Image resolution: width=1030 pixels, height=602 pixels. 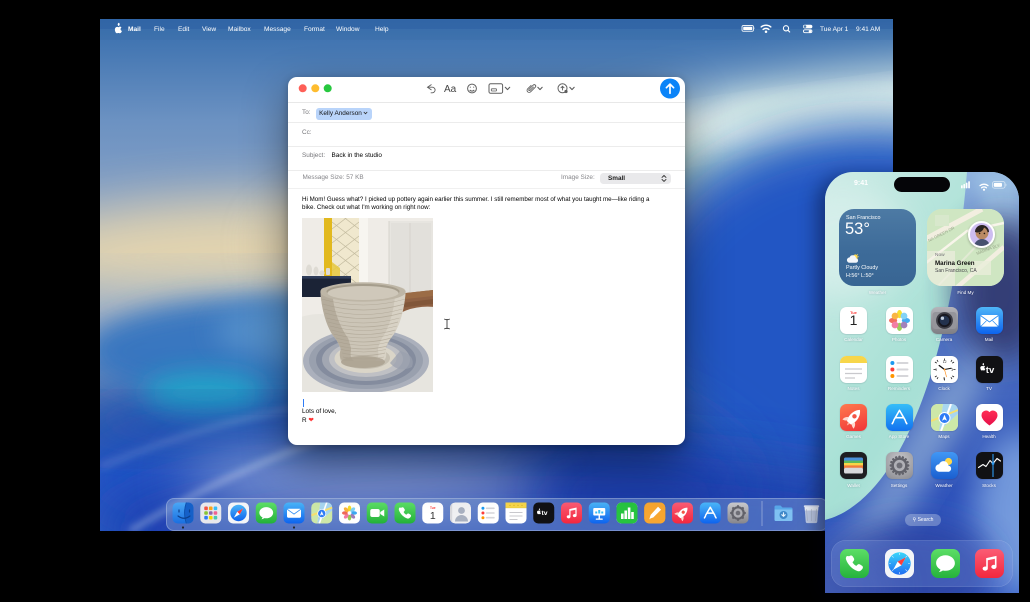 I want to click on svg-text: Aa, so click(x=450, y=89).